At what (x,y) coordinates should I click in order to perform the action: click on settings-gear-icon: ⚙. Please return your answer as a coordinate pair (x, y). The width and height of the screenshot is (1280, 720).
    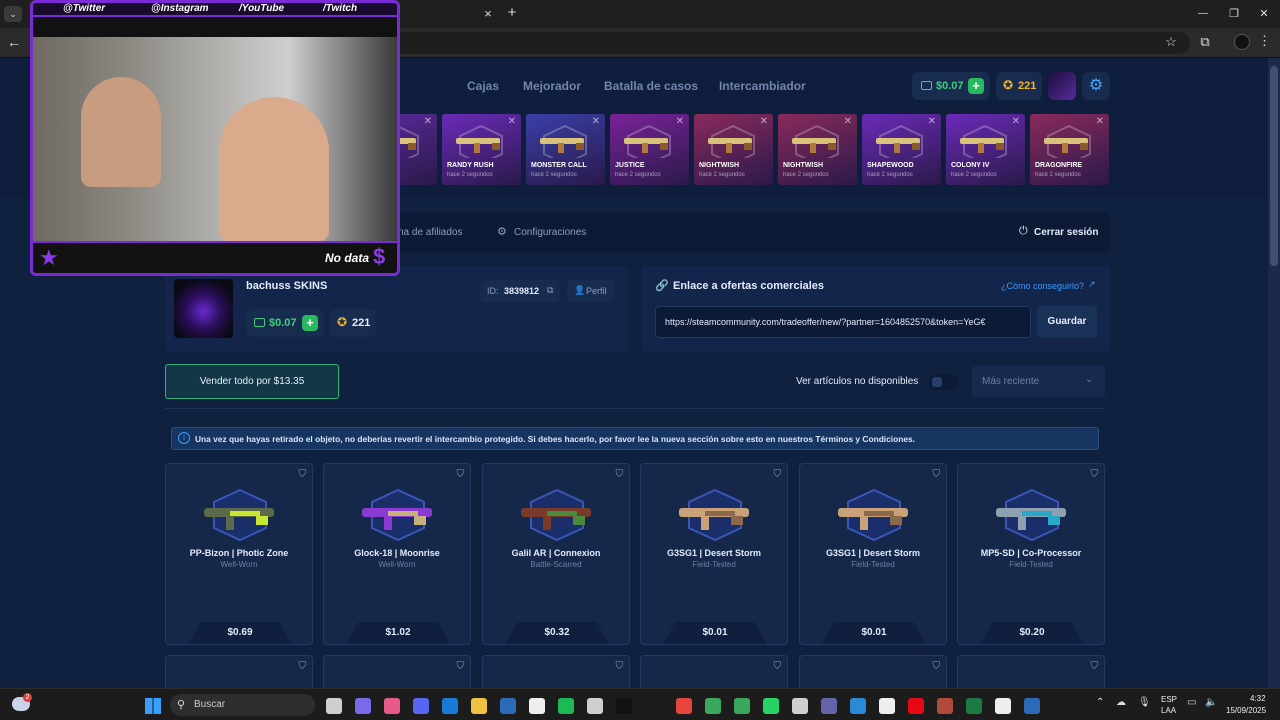
    Looking at the image, I should click on (1096, 86).